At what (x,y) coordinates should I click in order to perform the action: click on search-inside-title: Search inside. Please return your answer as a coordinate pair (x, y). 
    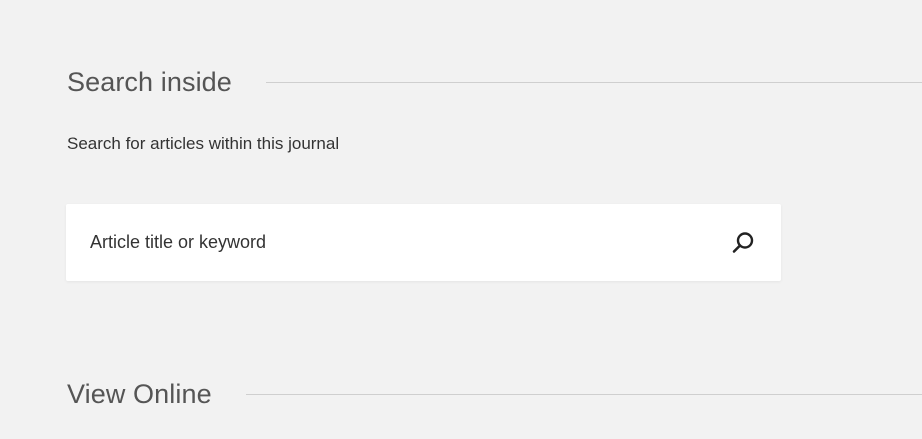
    Looking at the image, I should click on (149, 81).